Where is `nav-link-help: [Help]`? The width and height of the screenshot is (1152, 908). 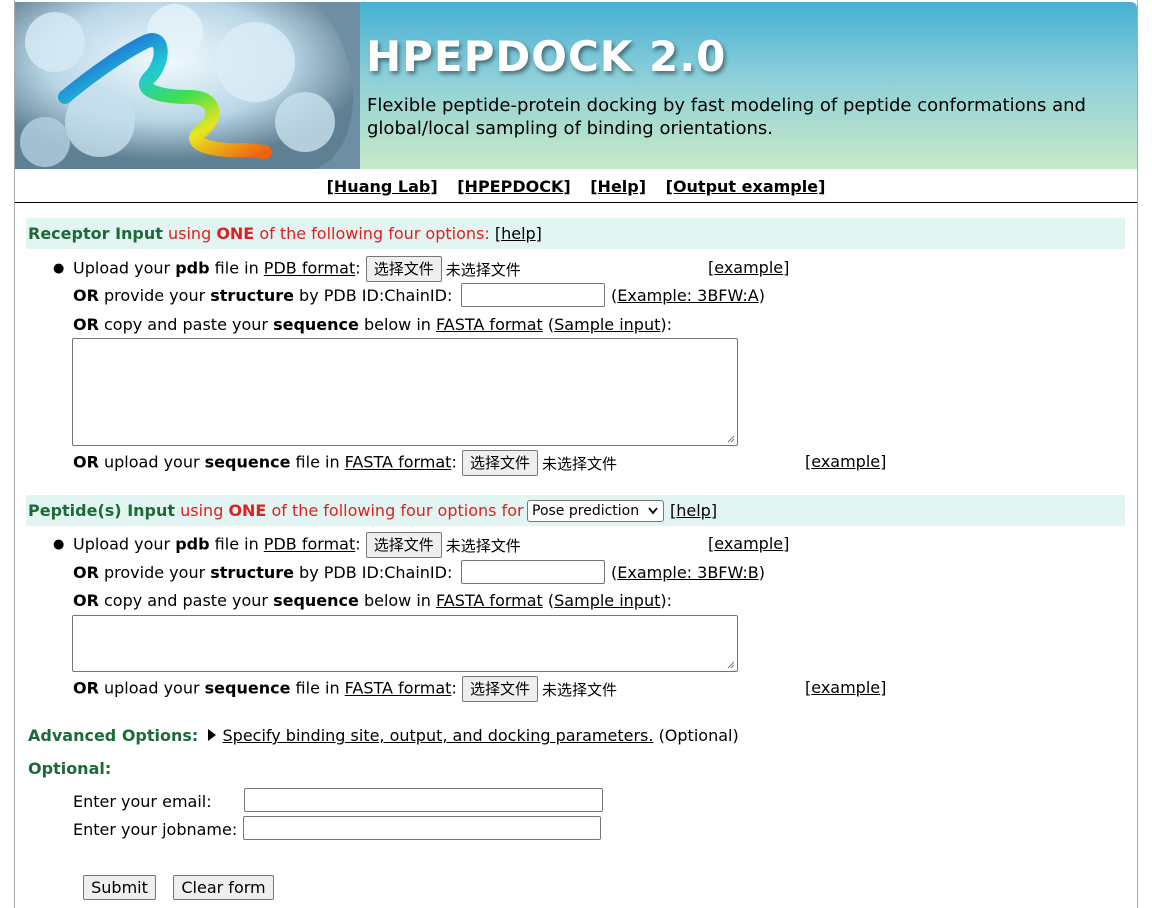 nav-link-help: [Help] is located at coordinates (618, 186).